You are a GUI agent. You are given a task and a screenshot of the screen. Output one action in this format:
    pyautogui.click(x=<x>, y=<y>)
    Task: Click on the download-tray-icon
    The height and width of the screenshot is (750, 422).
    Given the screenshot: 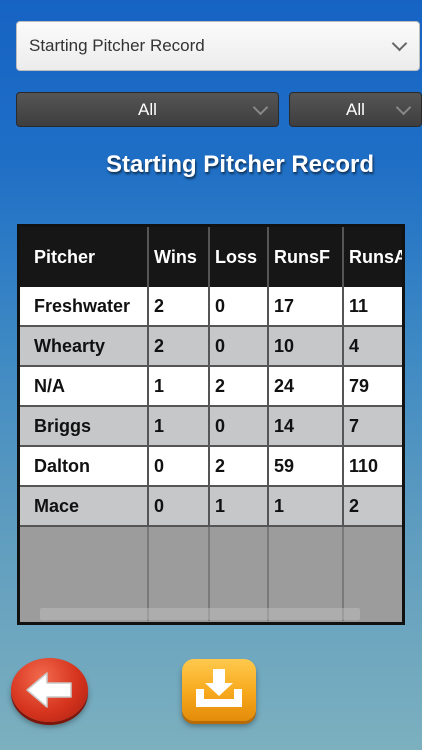 What is the action you would take?
    pyautogui.click(x=219, y=688)
    